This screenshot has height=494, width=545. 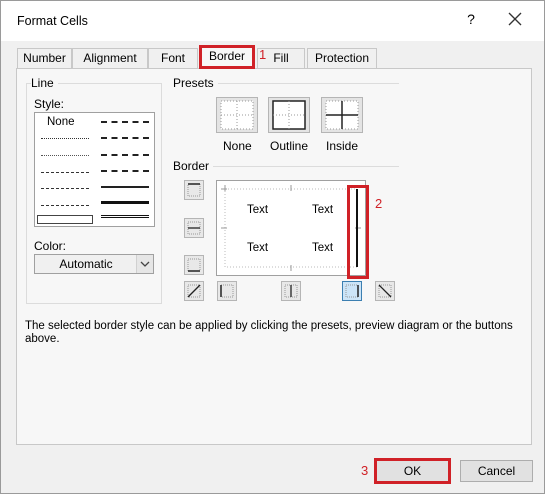 I want to click on style-medium-dashed, so click(x=125, y=171).